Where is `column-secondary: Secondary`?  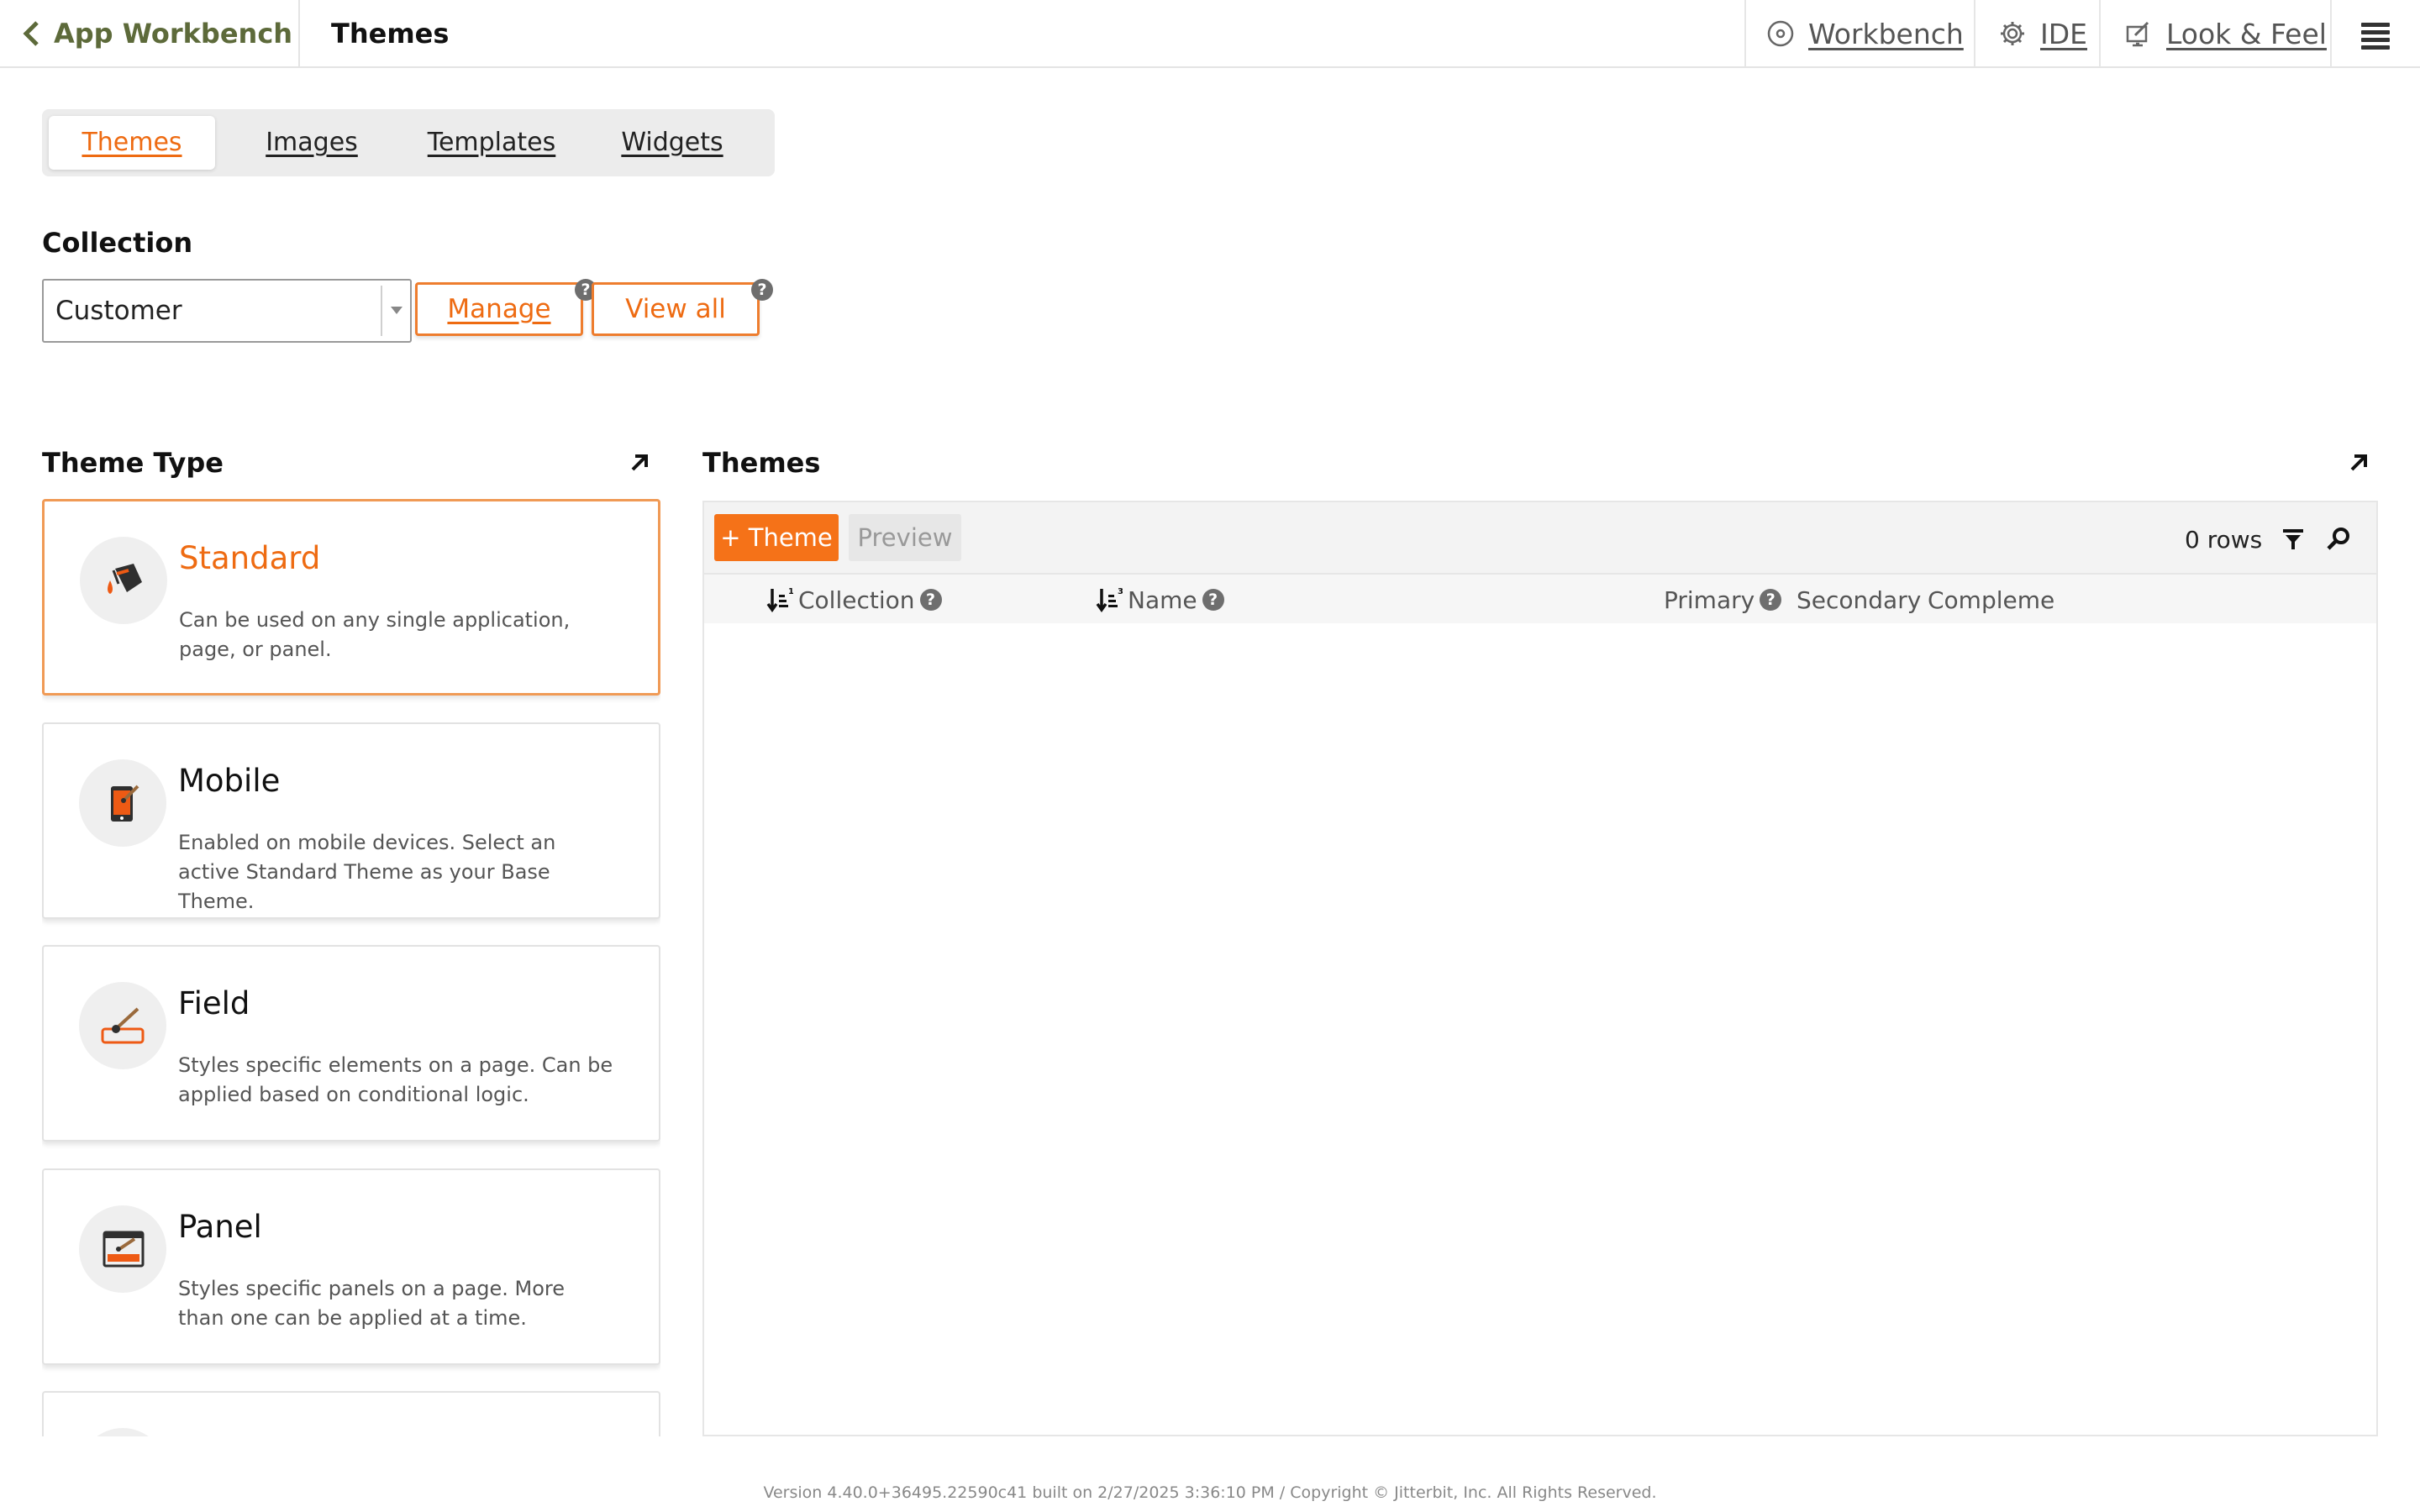
column-secondary: Secondary is located at coordinates (1859, 600).